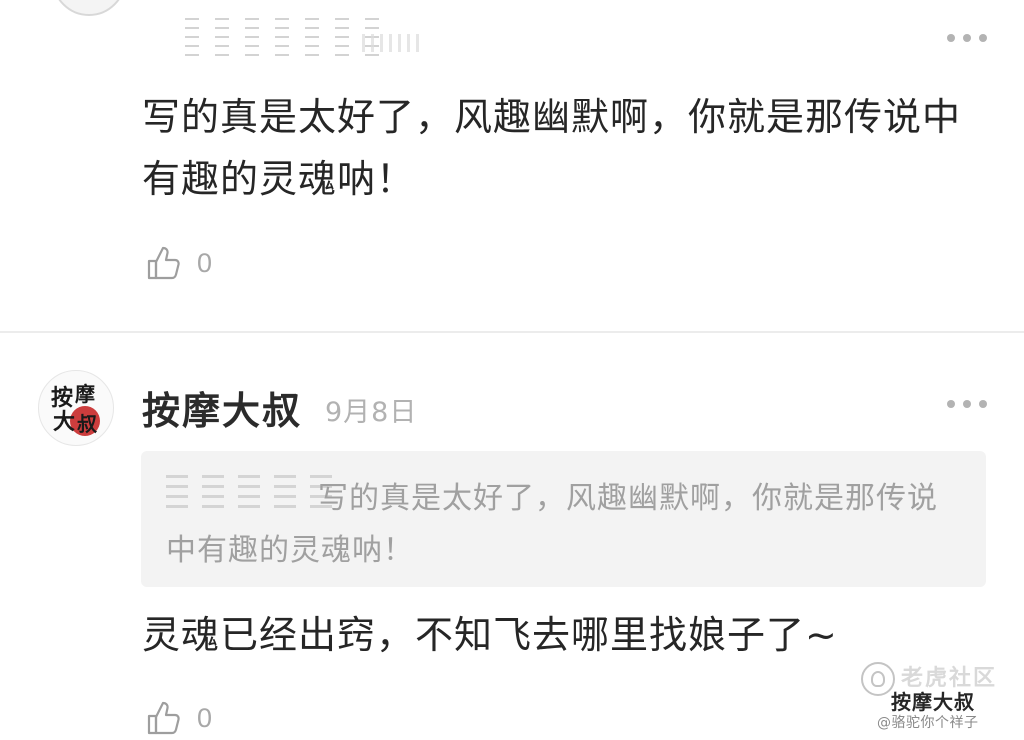  Describe the element at coordinates (85, 394) in the screenshot. I see `svg-text: 摩` at that location.